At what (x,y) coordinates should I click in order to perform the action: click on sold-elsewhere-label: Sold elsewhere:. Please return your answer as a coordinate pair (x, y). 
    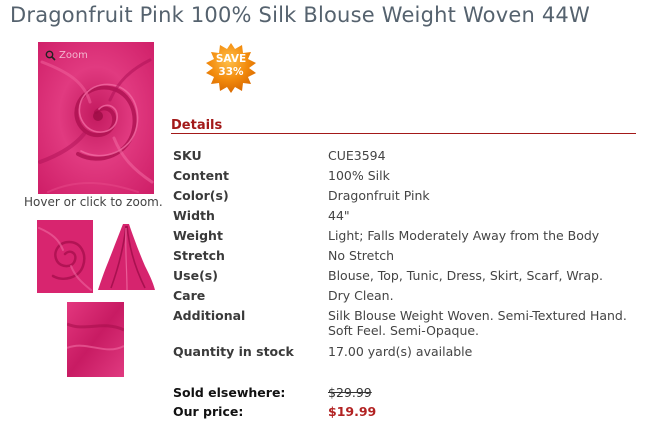
    Looking at the image, I should click on (229, 392).